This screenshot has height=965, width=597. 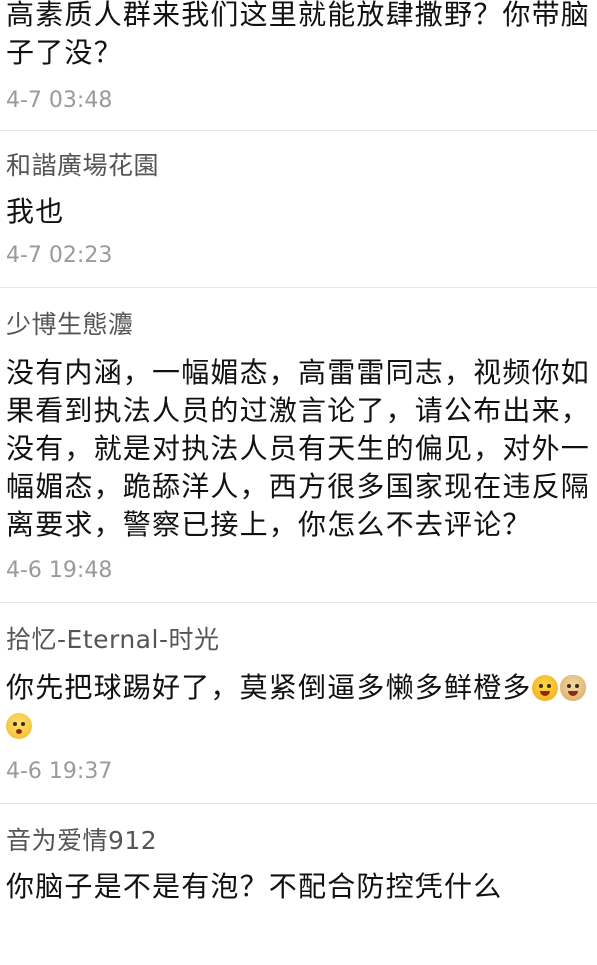 I want to click on comment-username: 音为爱情912, so click(x=298, y=841).